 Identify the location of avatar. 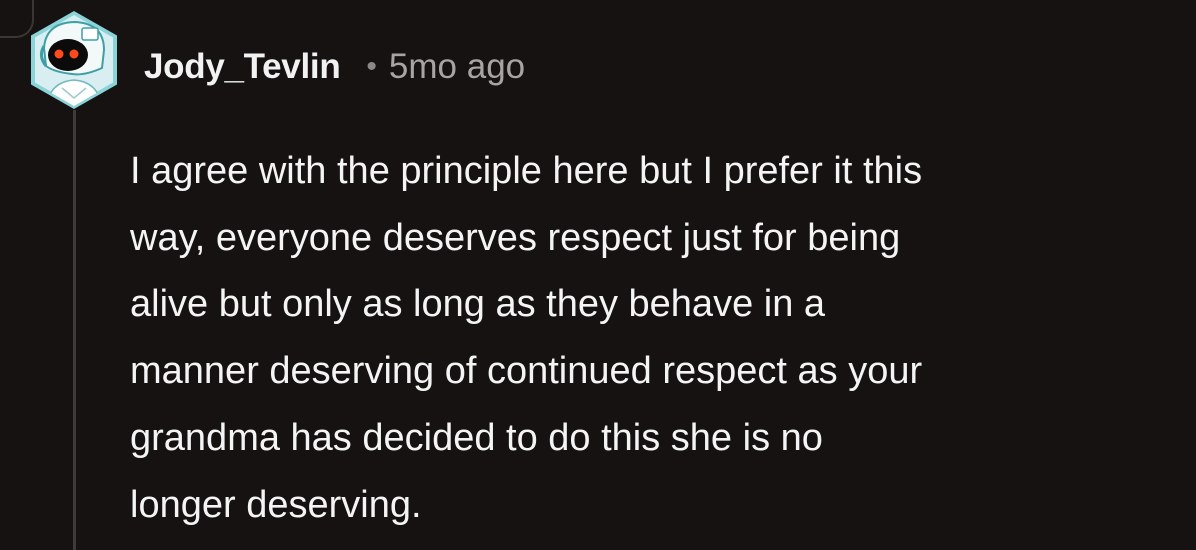
(74, 60).